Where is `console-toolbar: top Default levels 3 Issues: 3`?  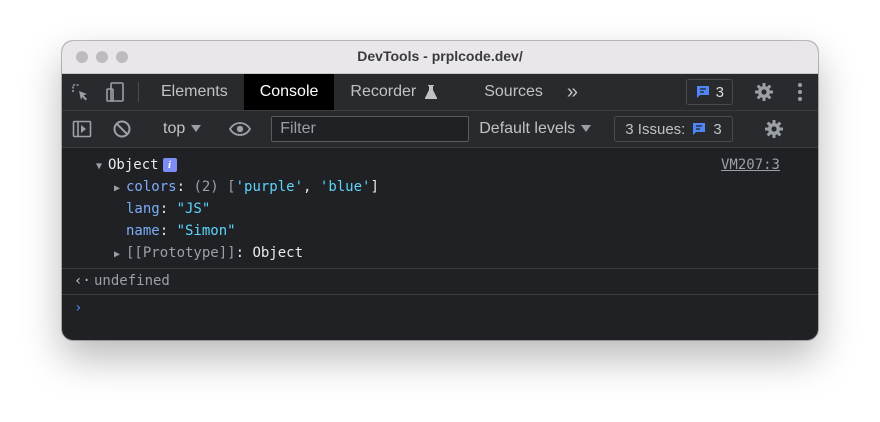 console-toolbar: top Default levels 3 Issues: 3 is located at coordinates (440, 129).